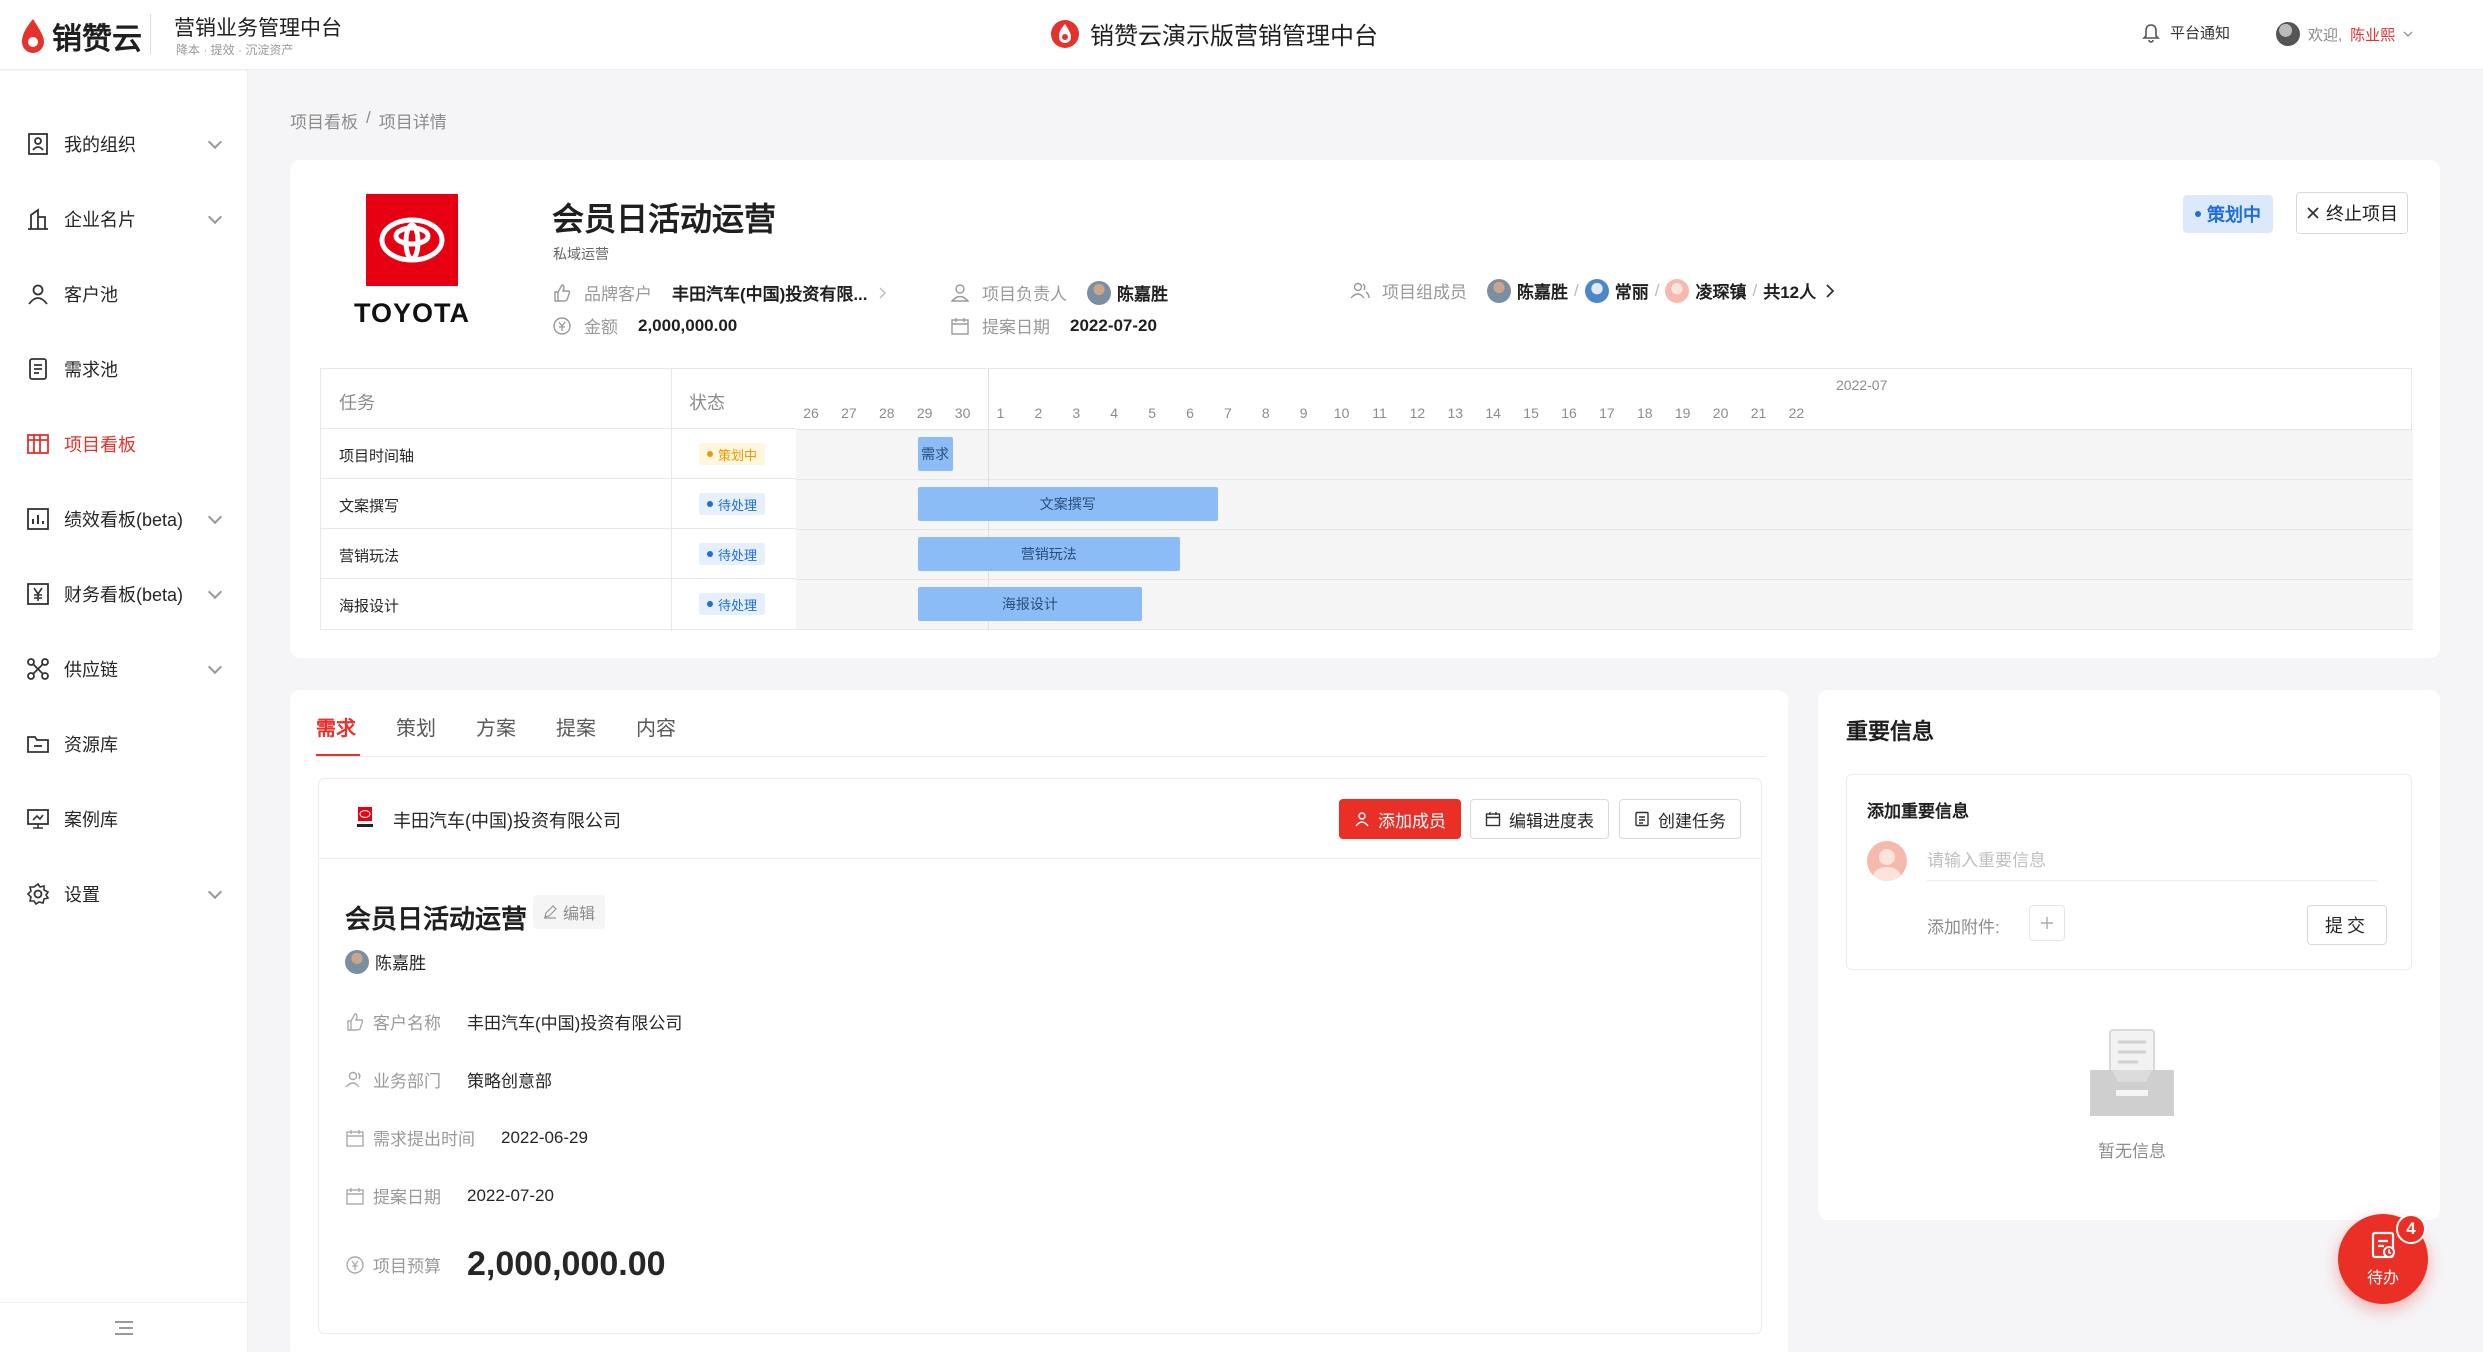 Image resolution: width=2483 pixels, height=1352 pixels. I want to click on task-status-text: 策划中, so click(738, 455).